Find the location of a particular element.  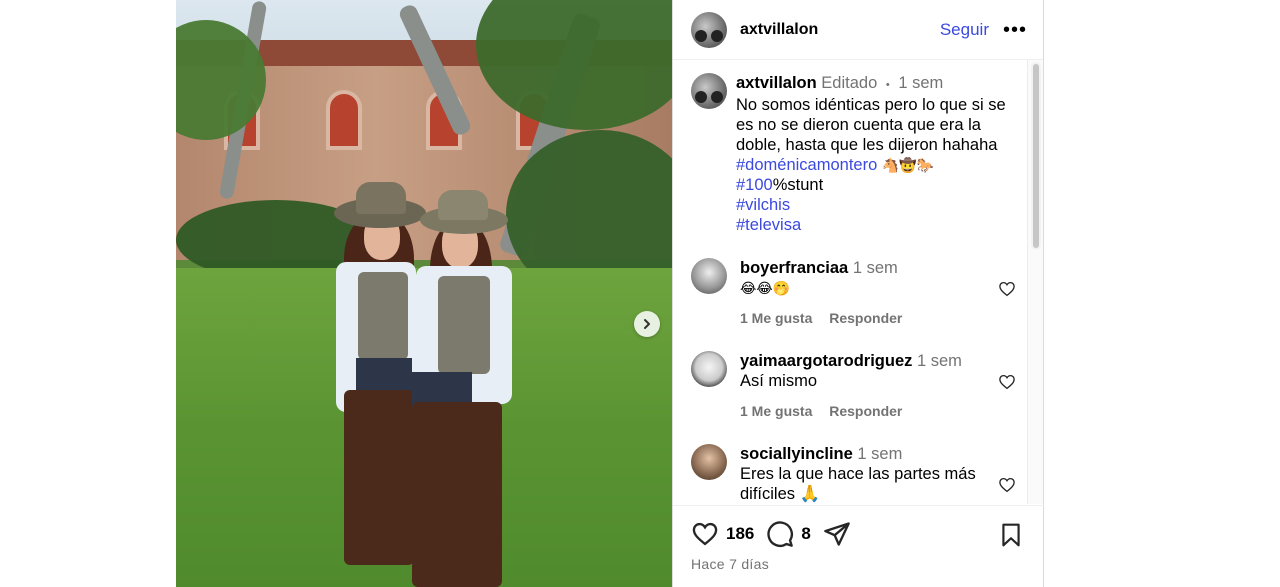

post-actions-bar: 186 8 Hace 7 días is located at coordinates (858, 546).